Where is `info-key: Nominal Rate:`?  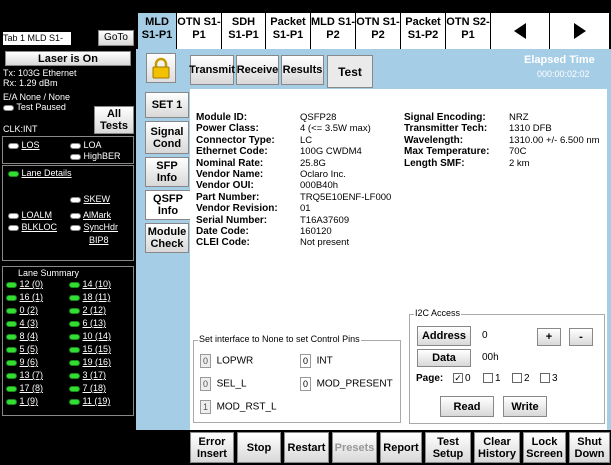
info-key: Nominal Rate: is located at coordinates (230, 163).